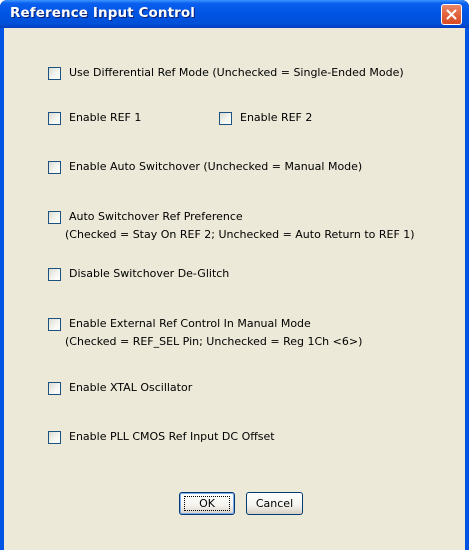  I want to click on enable-ref1-checkbox, so click(54, 118).